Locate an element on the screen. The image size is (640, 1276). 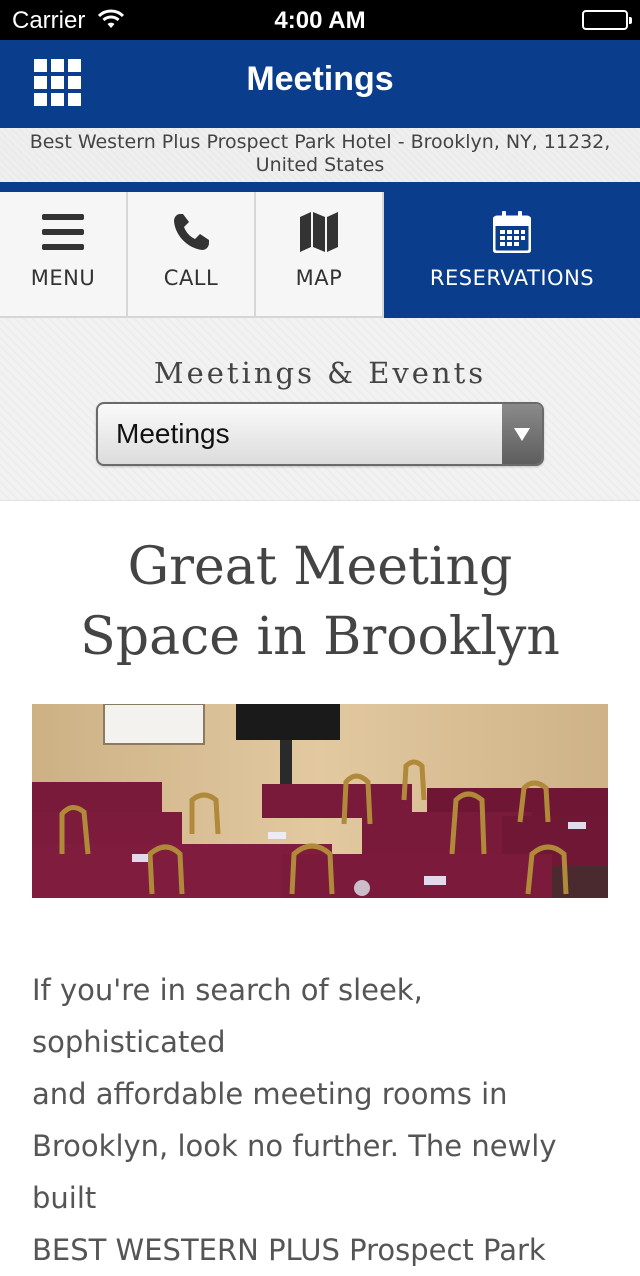
select-value: Meetings is located at coordinates (173, 433).